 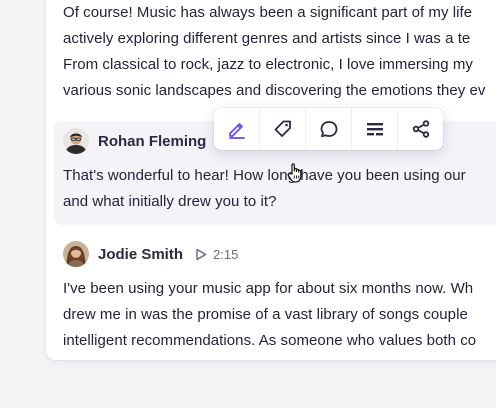 I want to click on audio-duration: 2:15, so click(x=226, y=254).